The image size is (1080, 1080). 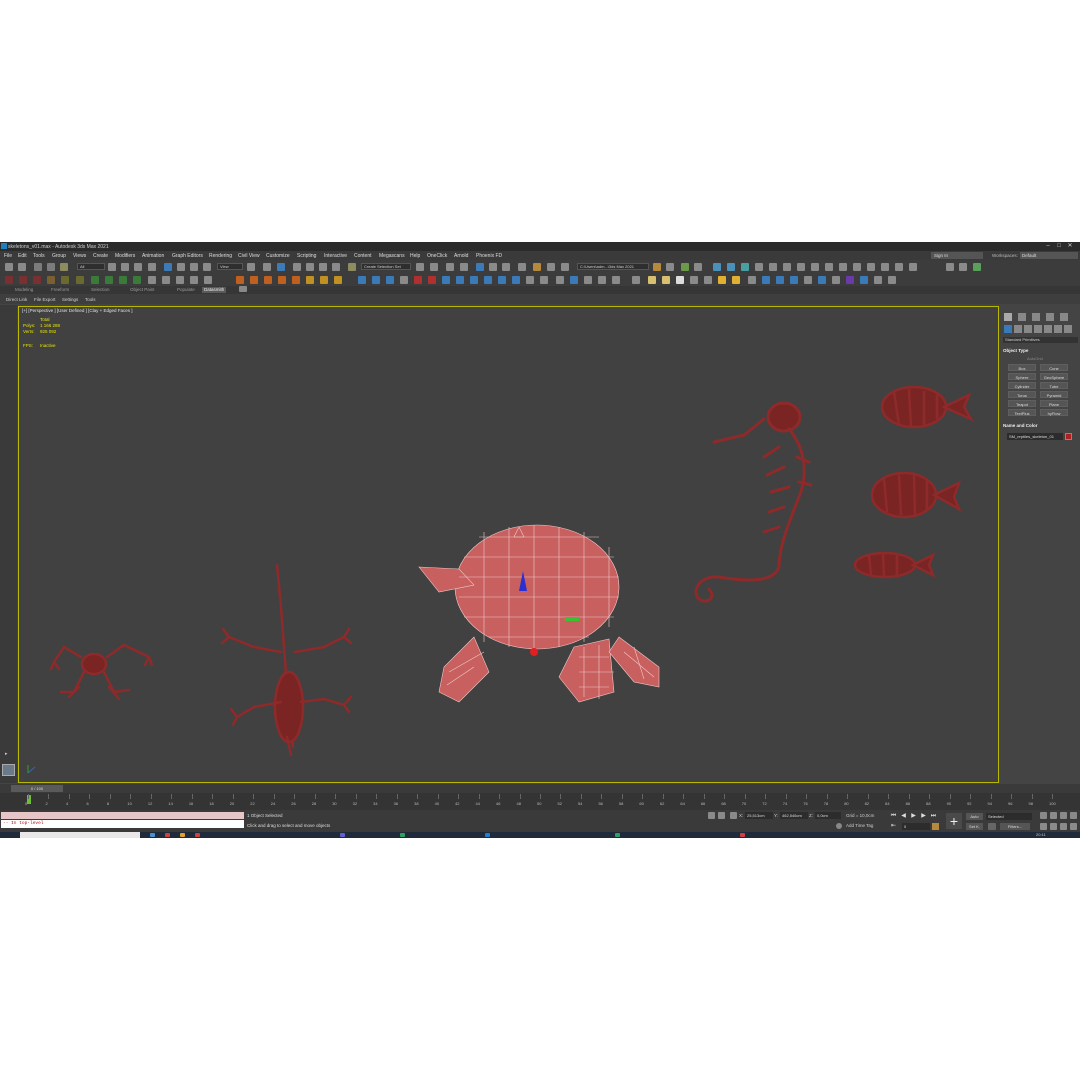 What do you see at coordinates (194, 267) in the screenshot?
I see `select-scale-icon` at bounding box center [194, 267].